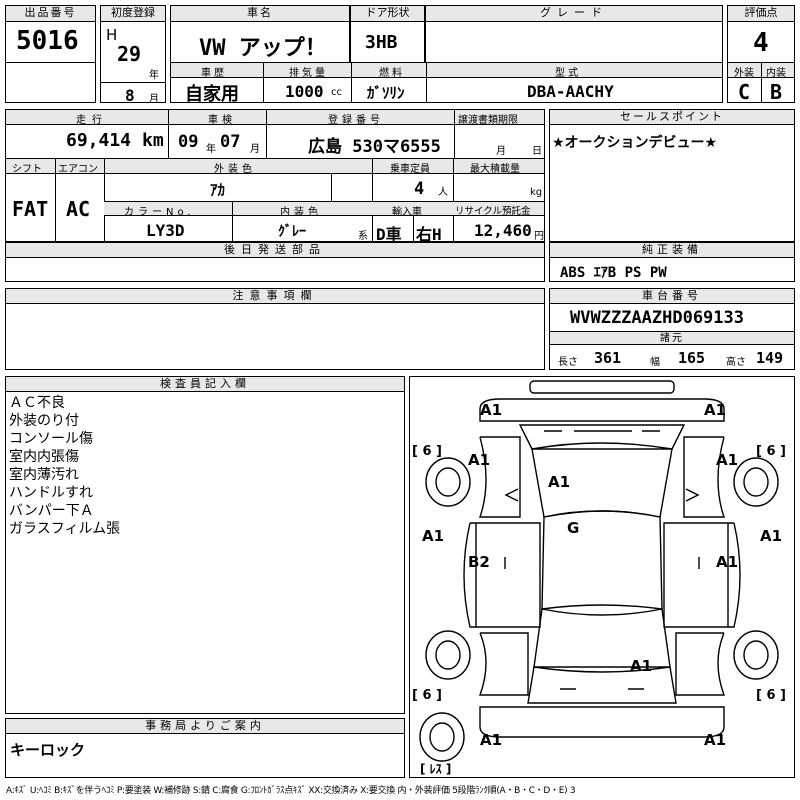 The height and width of the screenshot is (800, 800). What do you see at coordinates (537, 151) in the screenshot?
I see `transfer-day-unit: 日` at bounding box center [537, 151].